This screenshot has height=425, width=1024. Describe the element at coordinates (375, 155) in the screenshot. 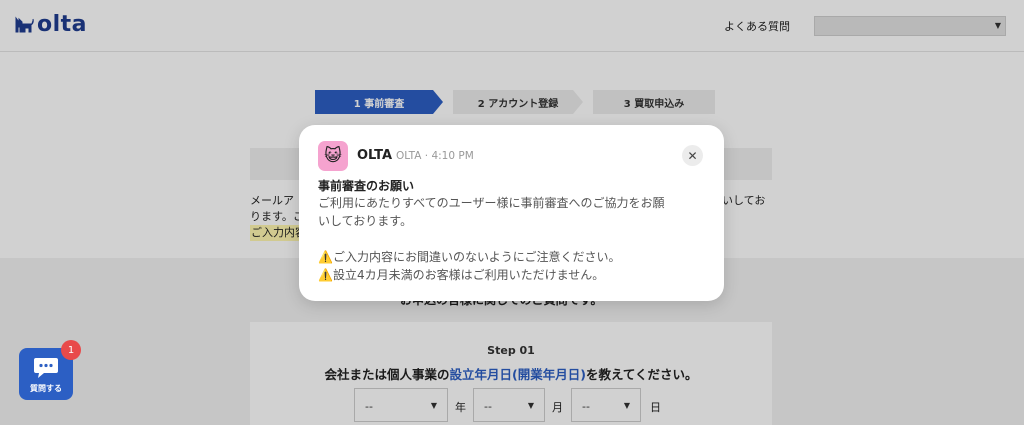

I see `notification-app-name: OLTA` at that location.